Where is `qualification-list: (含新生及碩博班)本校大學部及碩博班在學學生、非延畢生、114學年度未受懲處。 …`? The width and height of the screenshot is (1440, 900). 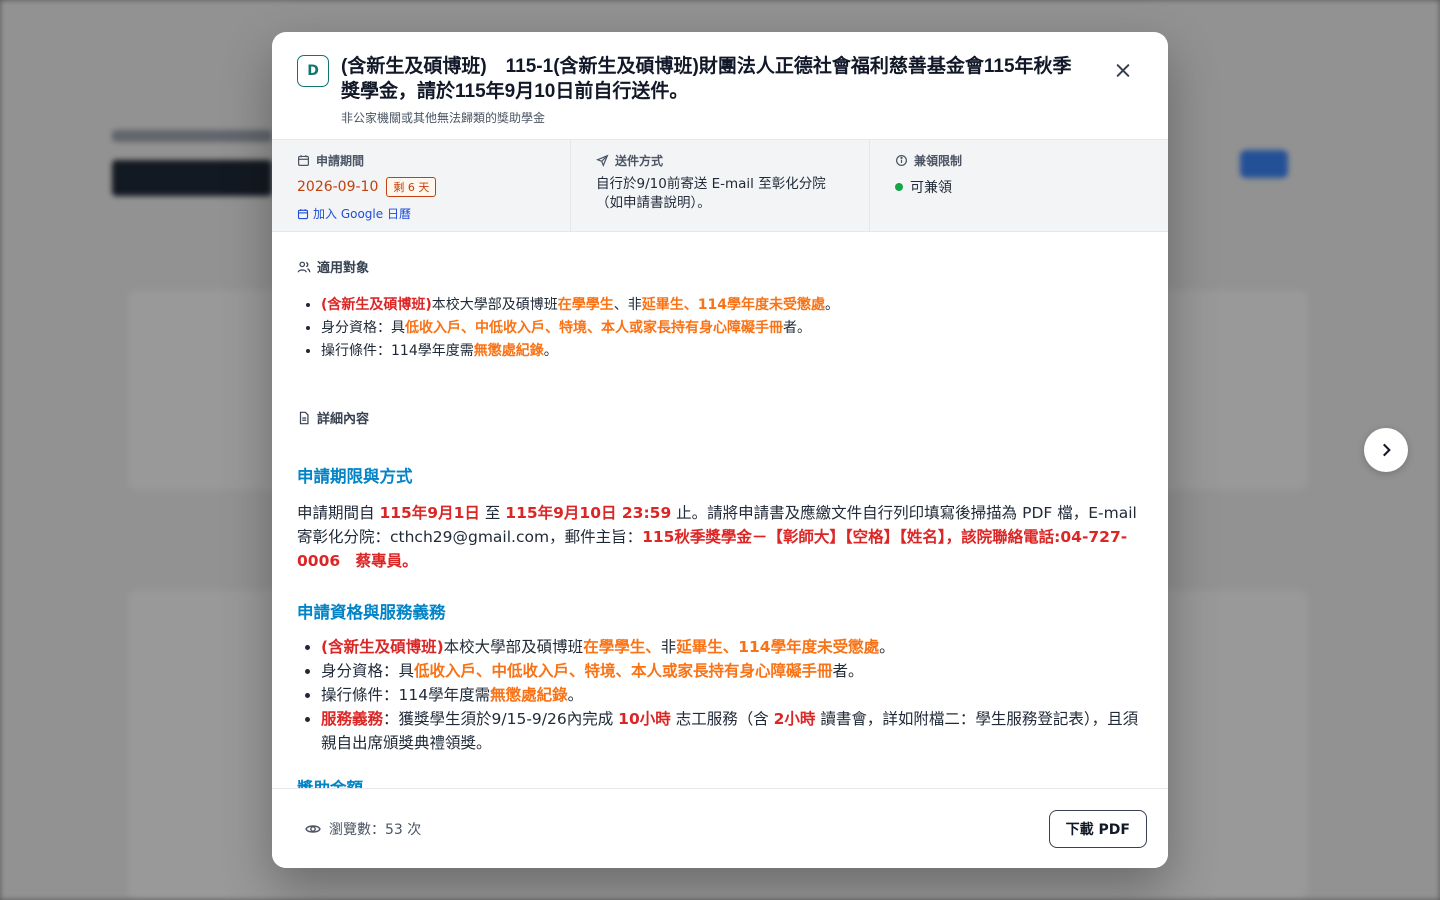
qualification-list: (含新生及碩博班)本校大學部及碩博班在學學生、非延畢生、114學年度未受懲處。 … is located at coordinates (732, 695).